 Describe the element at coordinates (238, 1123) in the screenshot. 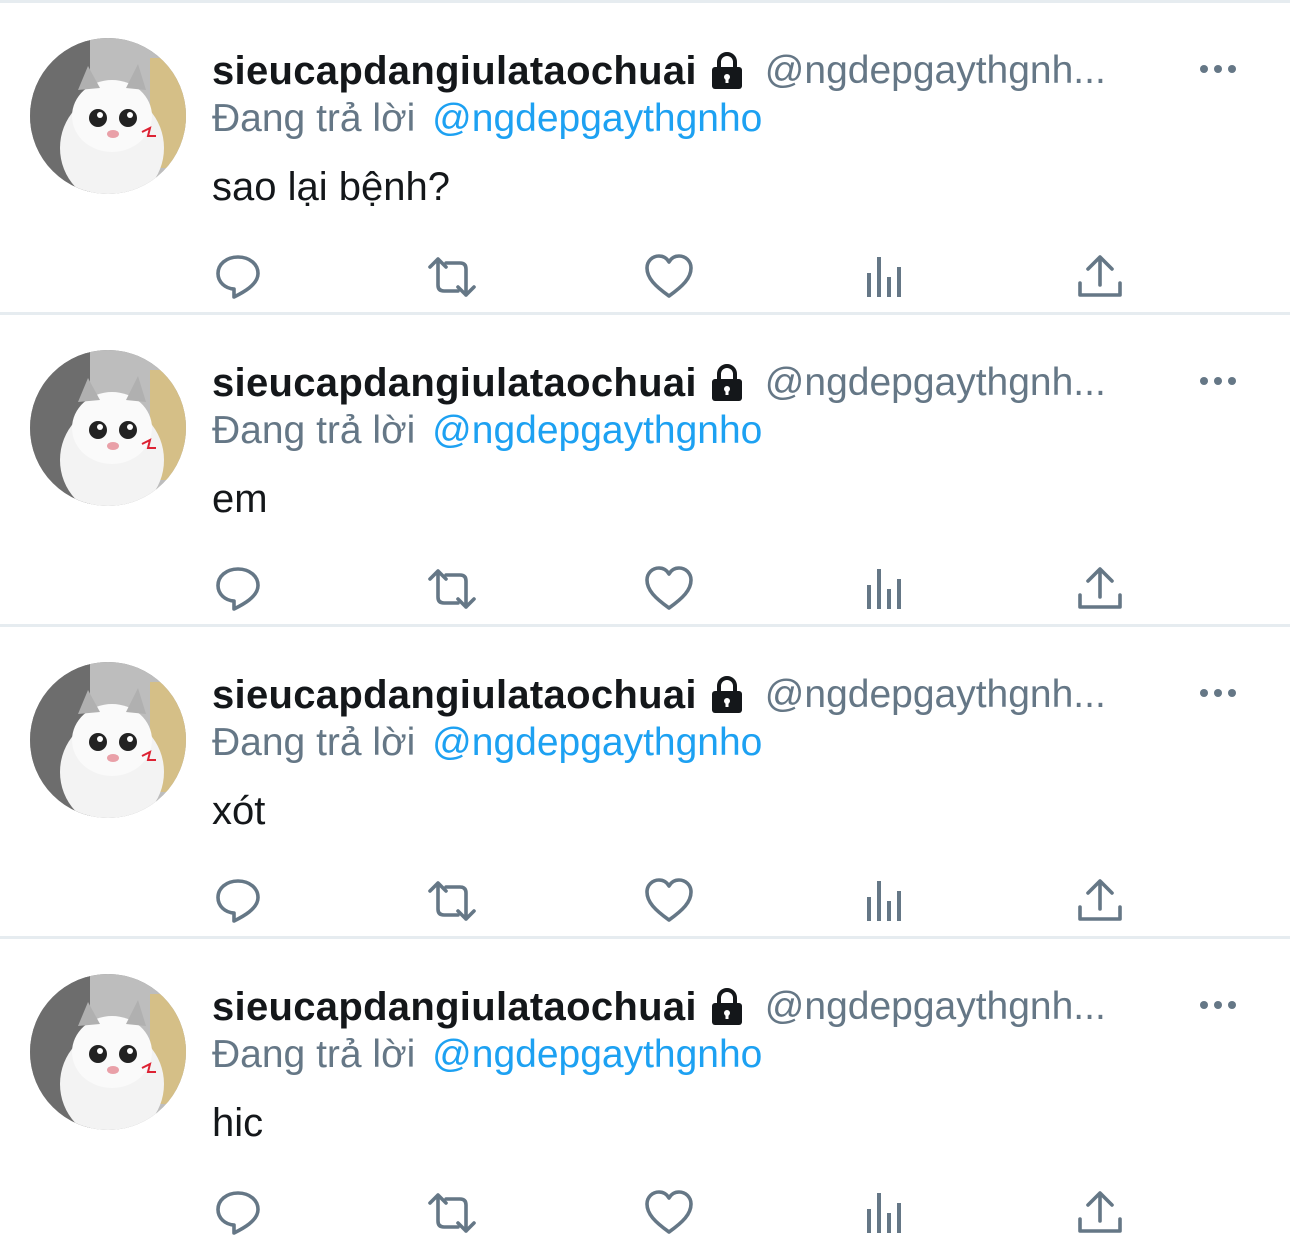

I see `tweet-text: hic` at that location.